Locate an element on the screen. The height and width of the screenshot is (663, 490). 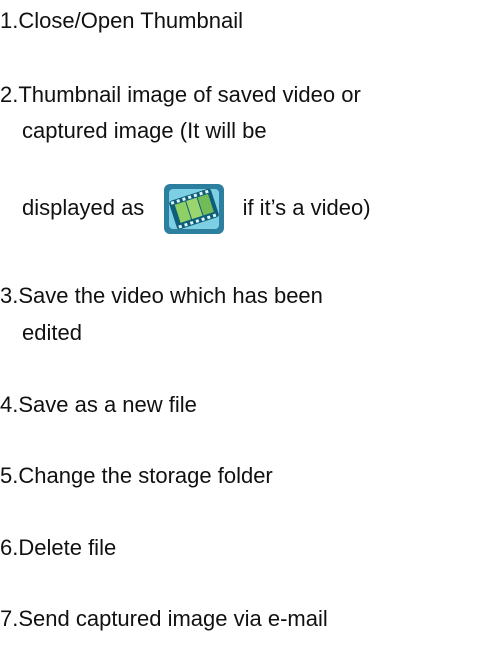
item-text: captured image (It will be is located at coordinates (144, 130).